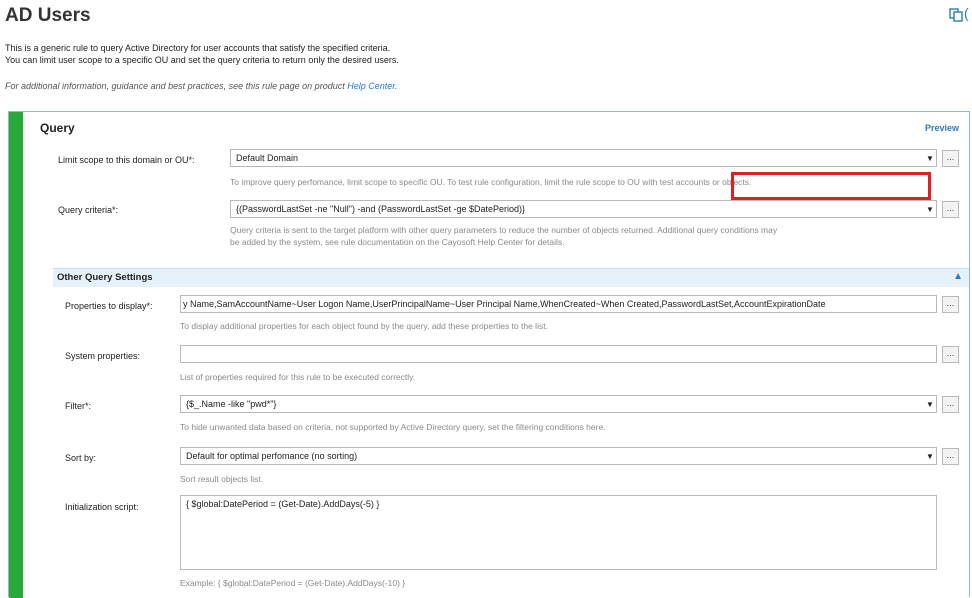 This screenshot has width=972, height=598. What do you see at coordinates (222, 479) in the screenshot?
I see `sort-hint: Sort result objects list.` at bounding box center [222, 479].